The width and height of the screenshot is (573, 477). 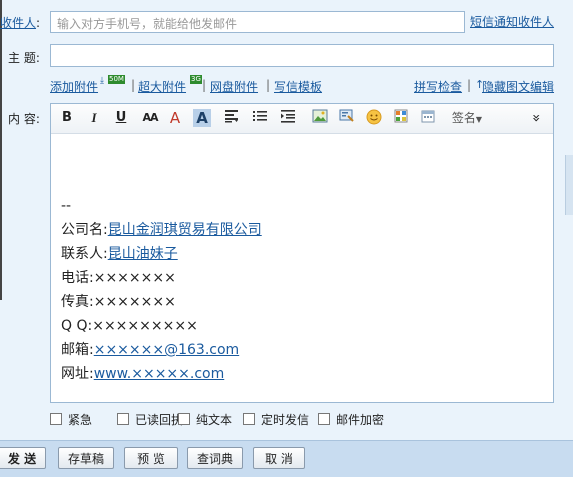 What do you see at coordinates (134, 278) in the screenshot?
I see `phone-value: ×××××××` at bounding box center [134, 278].